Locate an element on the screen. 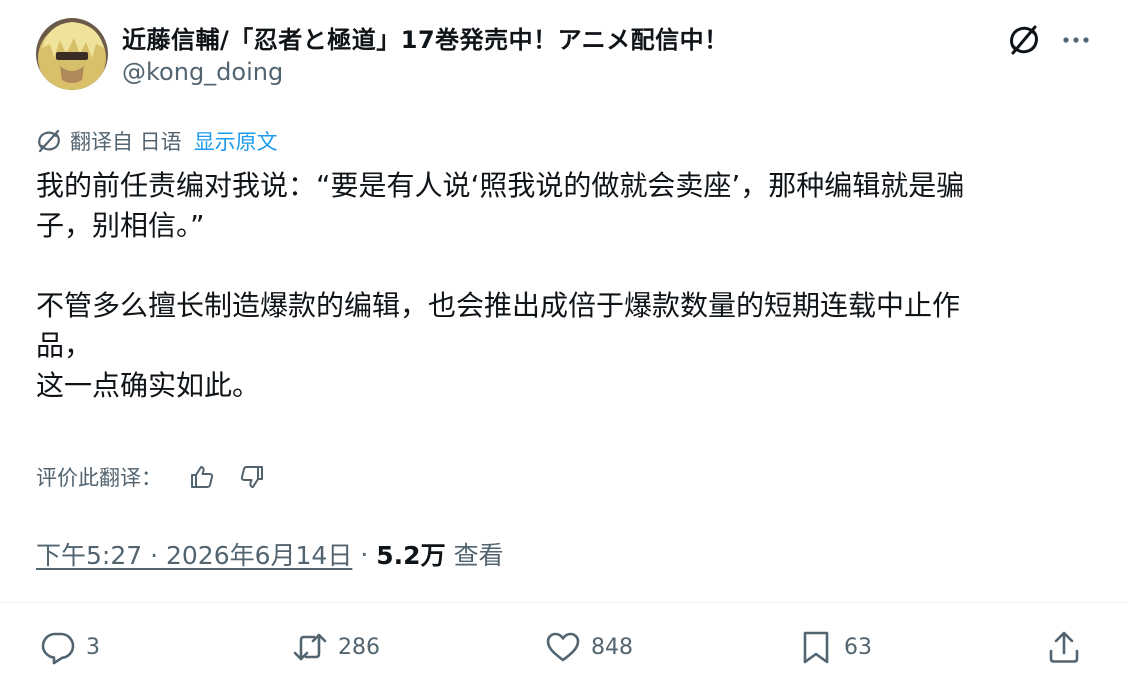 Image resolution: width=1128 pixels, height=678 pixels. divider is located at coordinates (564, 602).